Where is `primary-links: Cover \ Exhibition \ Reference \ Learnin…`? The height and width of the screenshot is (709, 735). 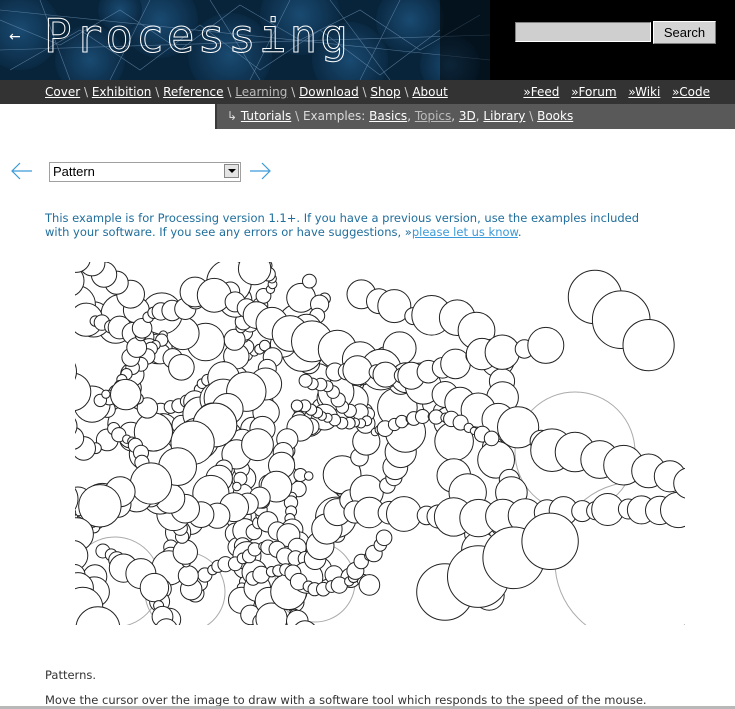
primary-links: Cover \ Exhibition \ Reference \ Learnin… is located at coordinates (246, 92).